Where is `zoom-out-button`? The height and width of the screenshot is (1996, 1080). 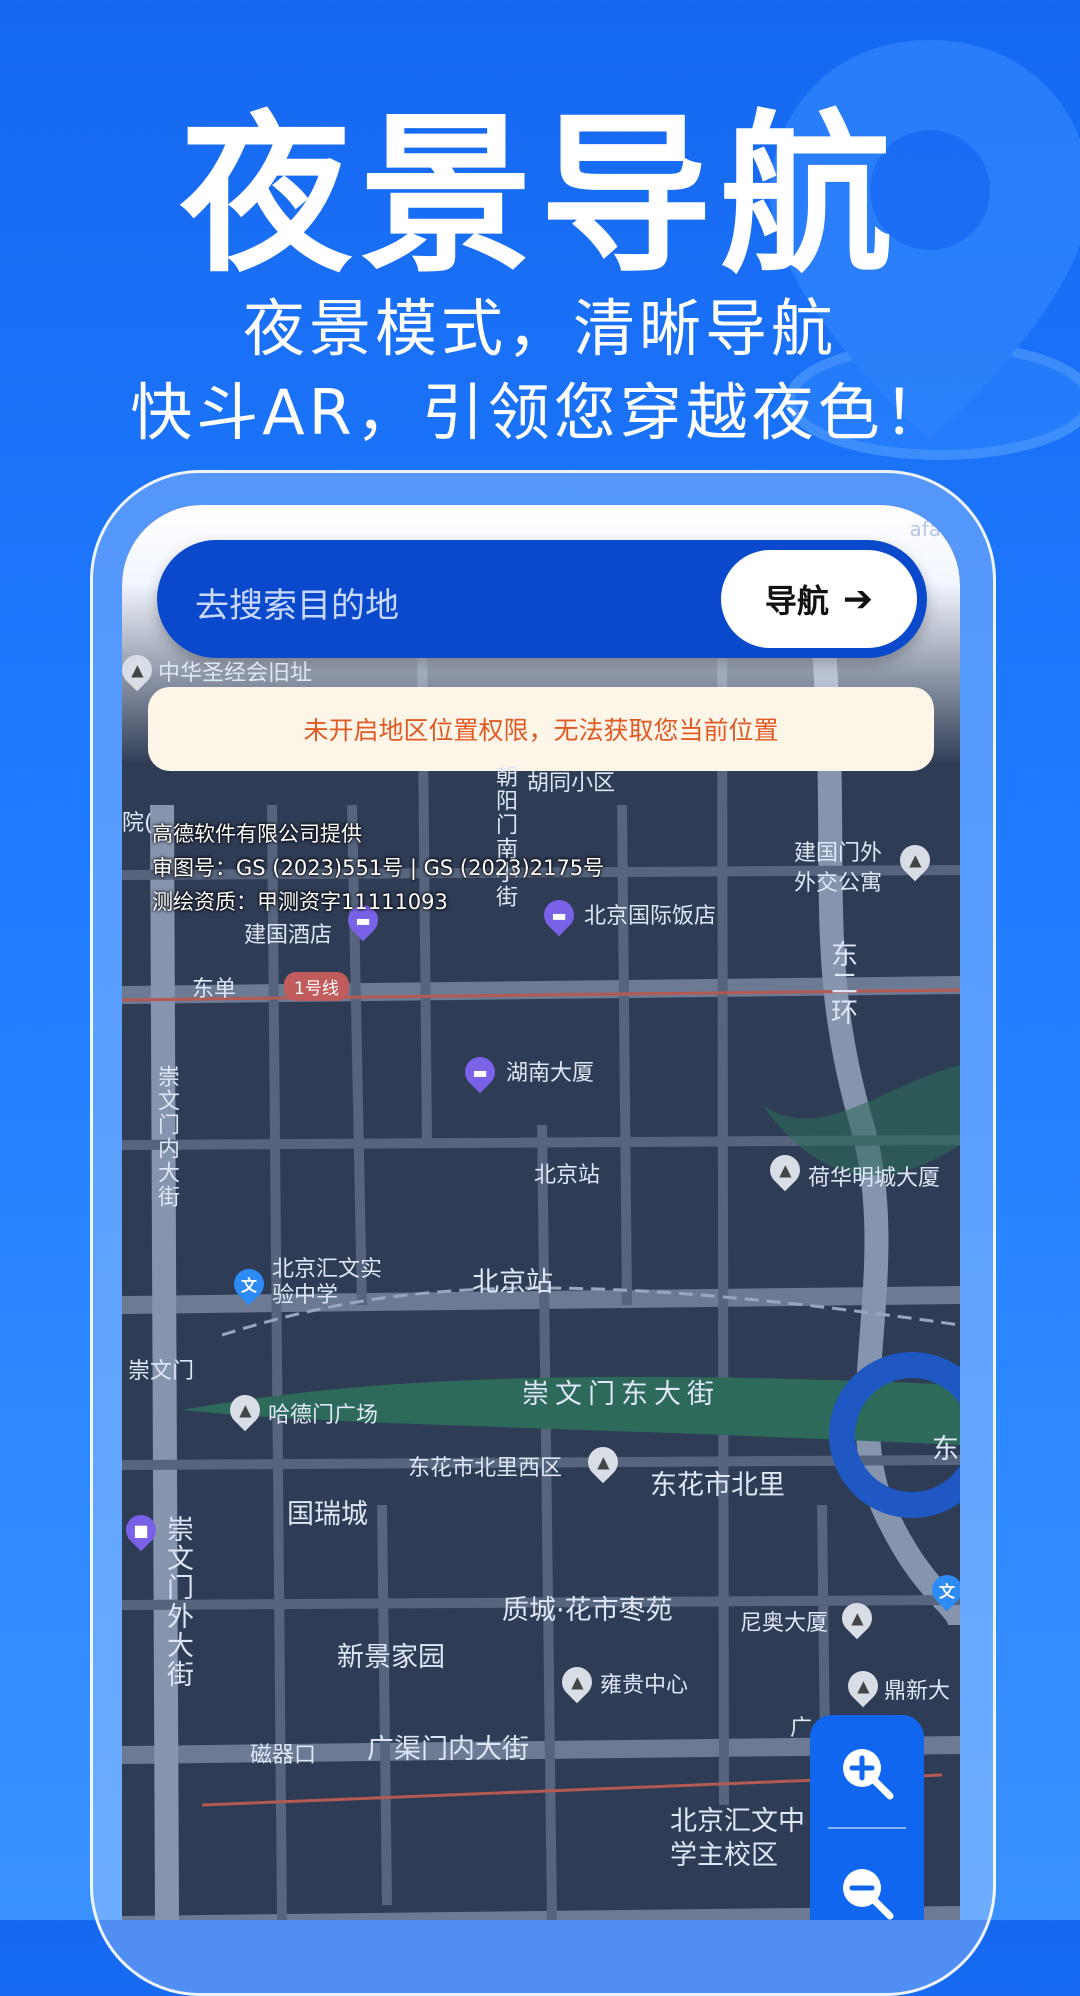 zoom-out-button is located at coordinates (867, 1880).